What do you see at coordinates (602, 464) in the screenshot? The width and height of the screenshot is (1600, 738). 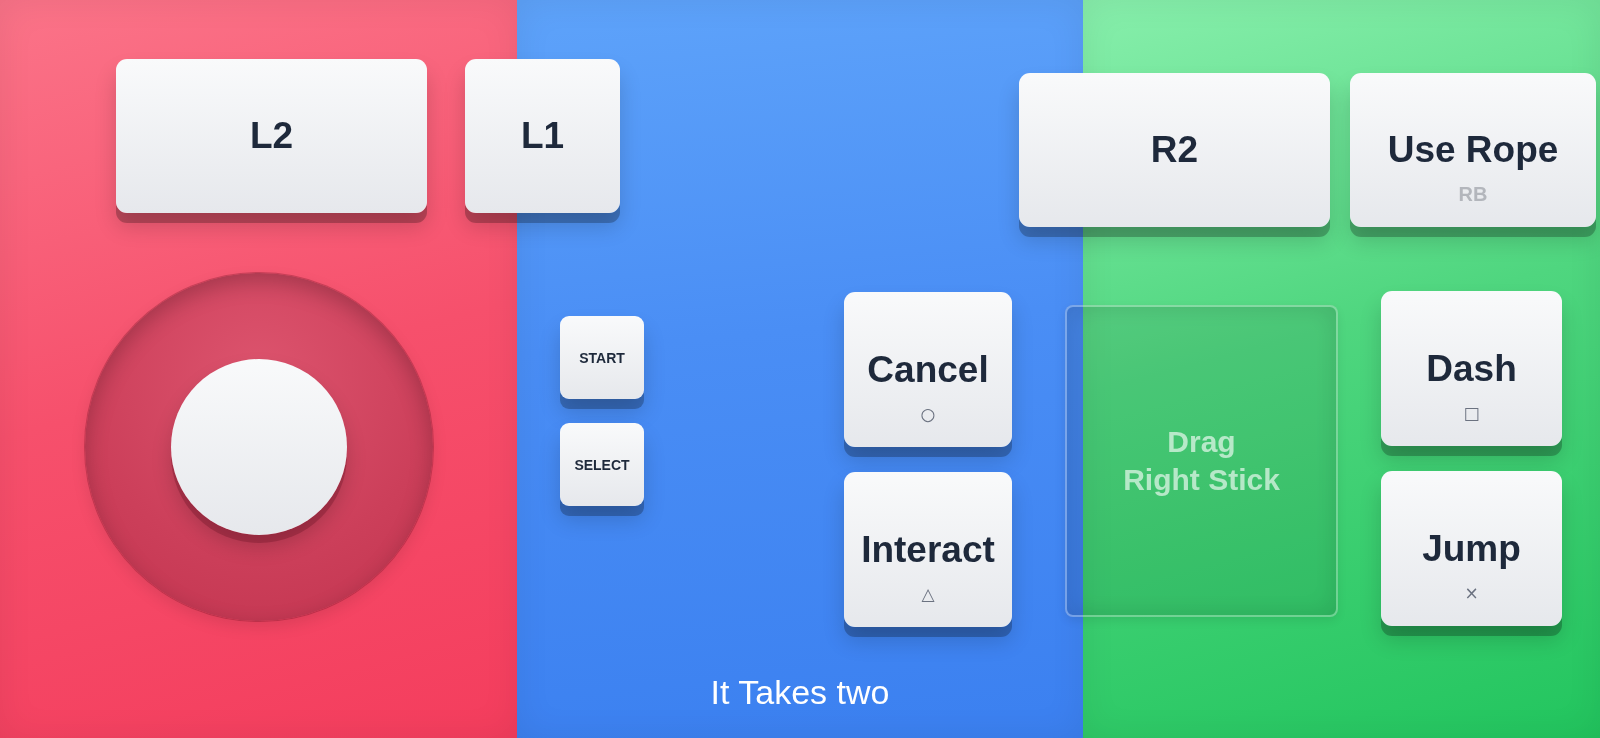 I see `menu-button: SELECT` at bounding box center [602, 464].